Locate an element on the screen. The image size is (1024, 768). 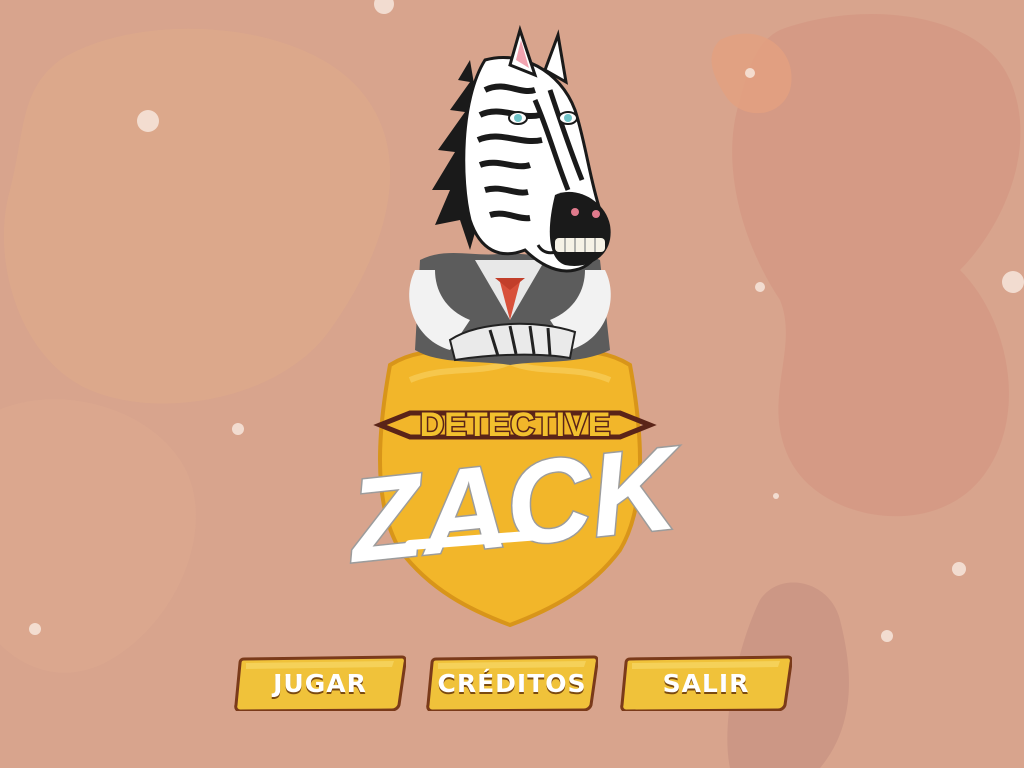
exit-button: SALIR is located at coordinates (706, 683).